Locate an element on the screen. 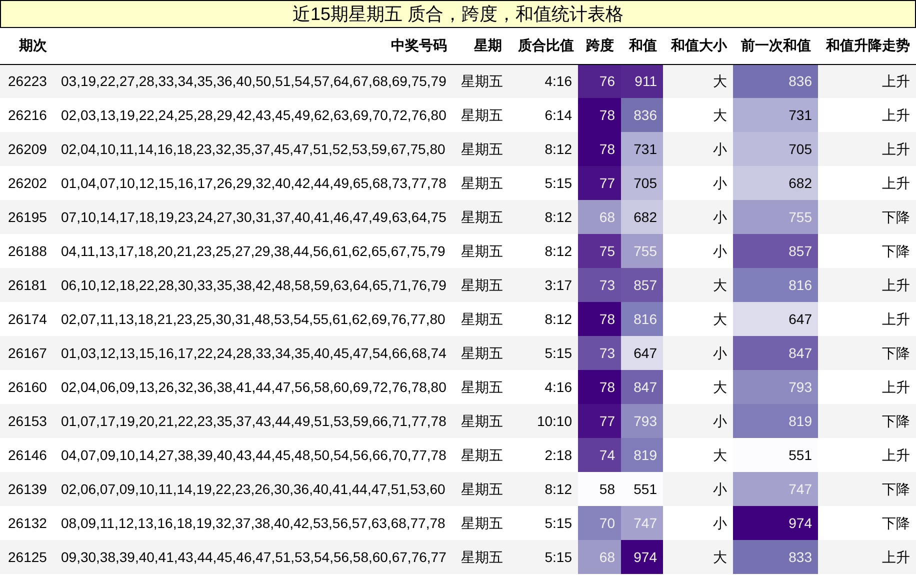  column-header: 跨度 is located at coordinates (599, 46).